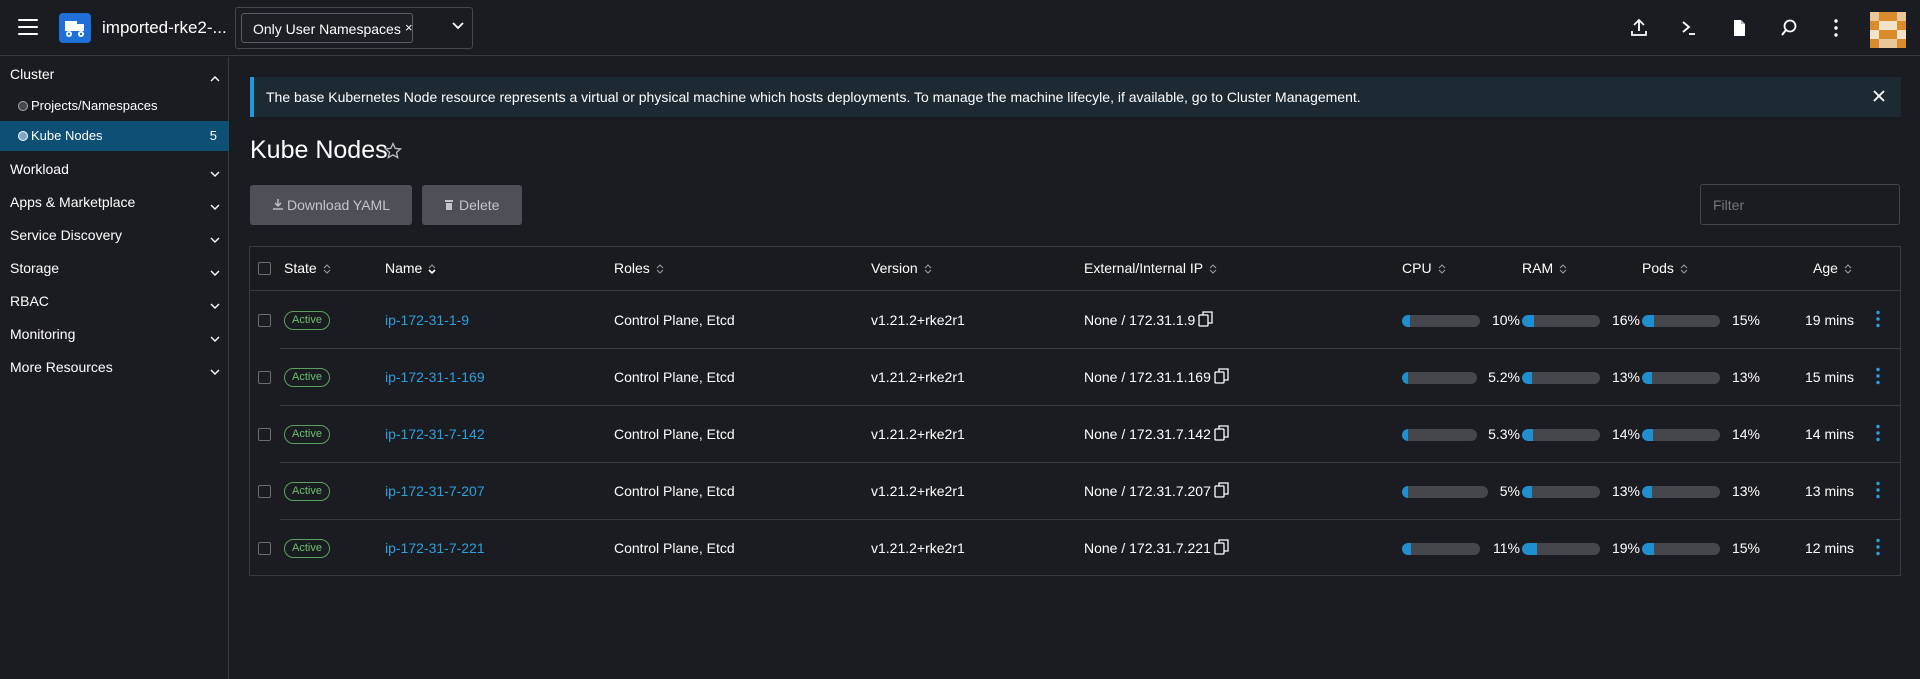 This screenshot has width=1920, height=679. What do you see at coordinates (393, 152) in the screenshot?
I see `star-icon` at bounding box center [393, 152].